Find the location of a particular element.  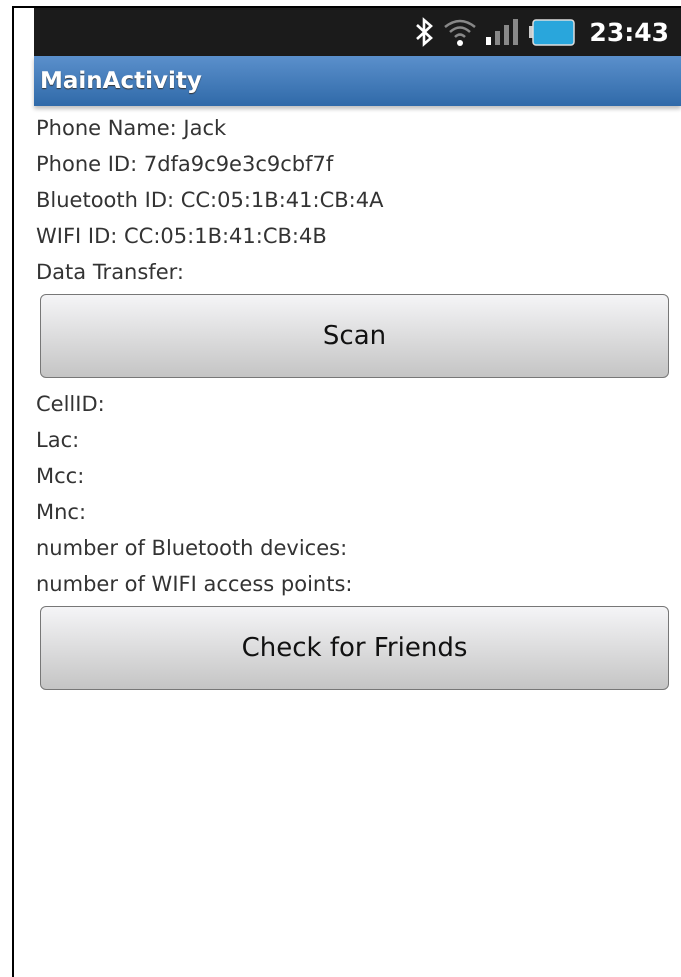

info-label: Phone ID: 7dfa9c9e3c9cbf7f is located at coordinates (184, 164).